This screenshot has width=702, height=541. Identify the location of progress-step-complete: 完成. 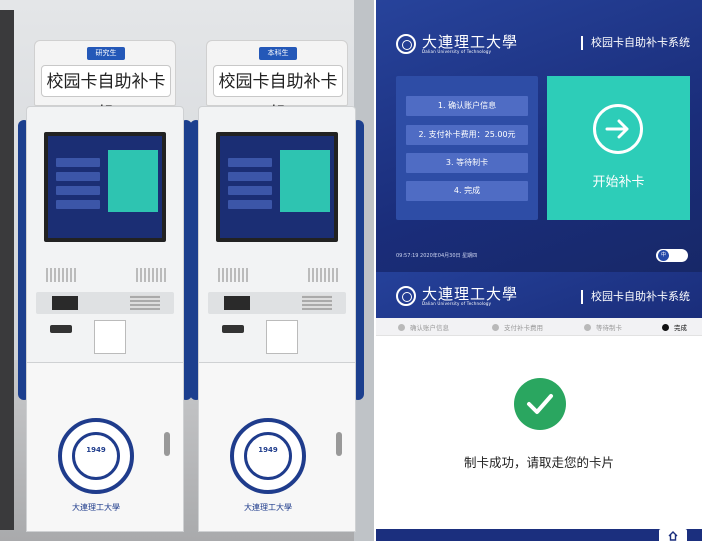
(674, 327).